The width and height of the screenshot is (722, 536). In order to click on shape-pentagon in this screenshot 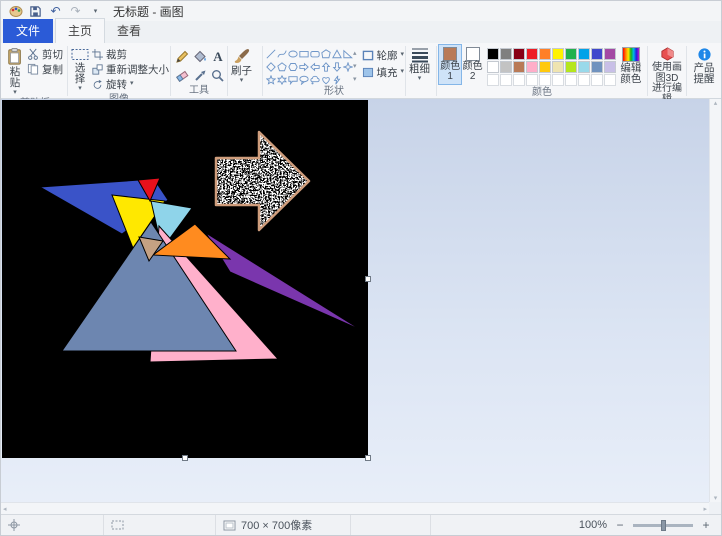, I will do `click(281, 66)`.